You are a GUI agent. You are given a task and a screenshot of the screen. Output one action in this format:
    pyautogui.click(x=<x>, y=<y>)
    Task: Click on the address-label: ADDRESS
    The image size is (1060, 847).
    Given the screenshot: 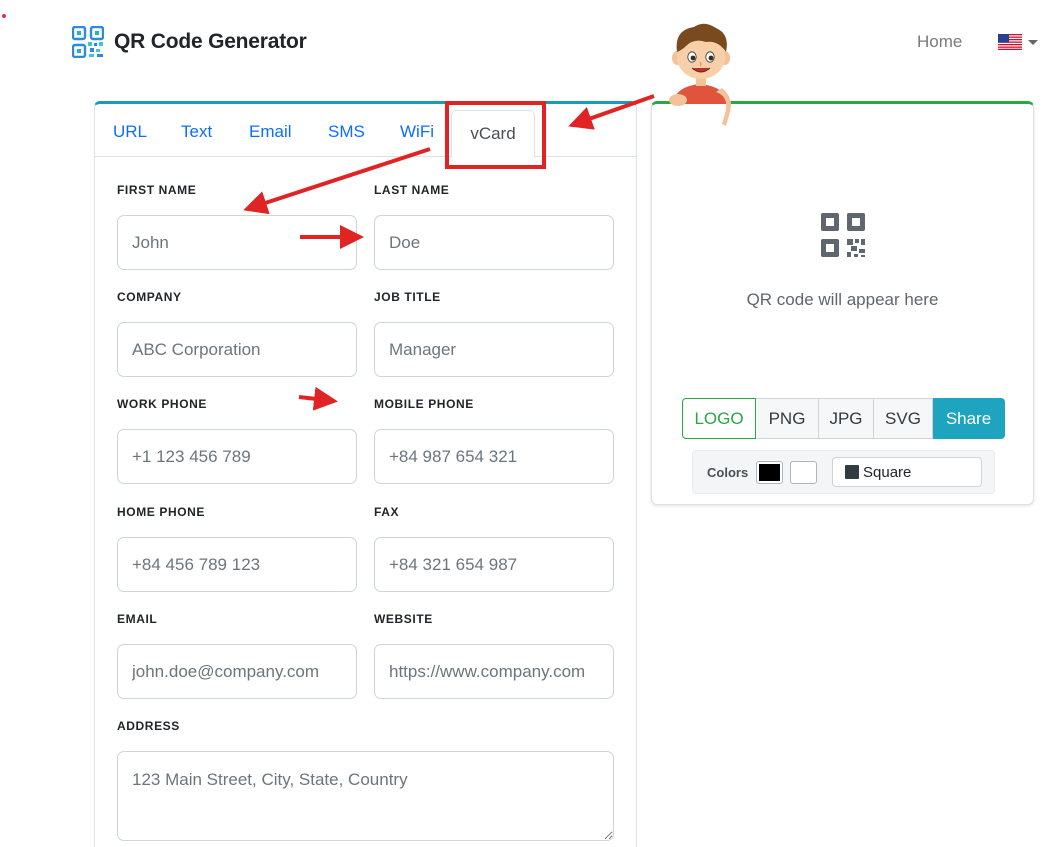 What is the action you would take?
    pyautogui.click(x=148, y=726)
    